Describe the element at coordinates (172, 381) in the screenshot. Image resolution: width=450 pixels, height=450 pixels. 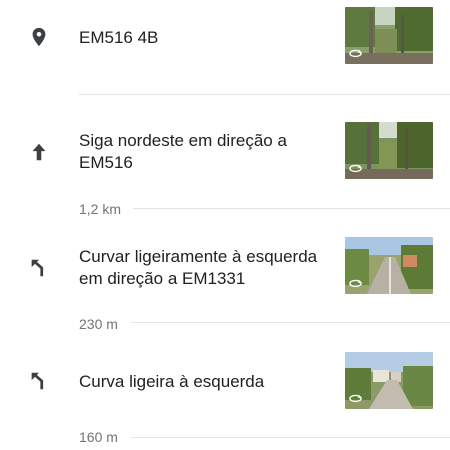
I see `step-instruction: Curva ligeira à esquerda` at that location.